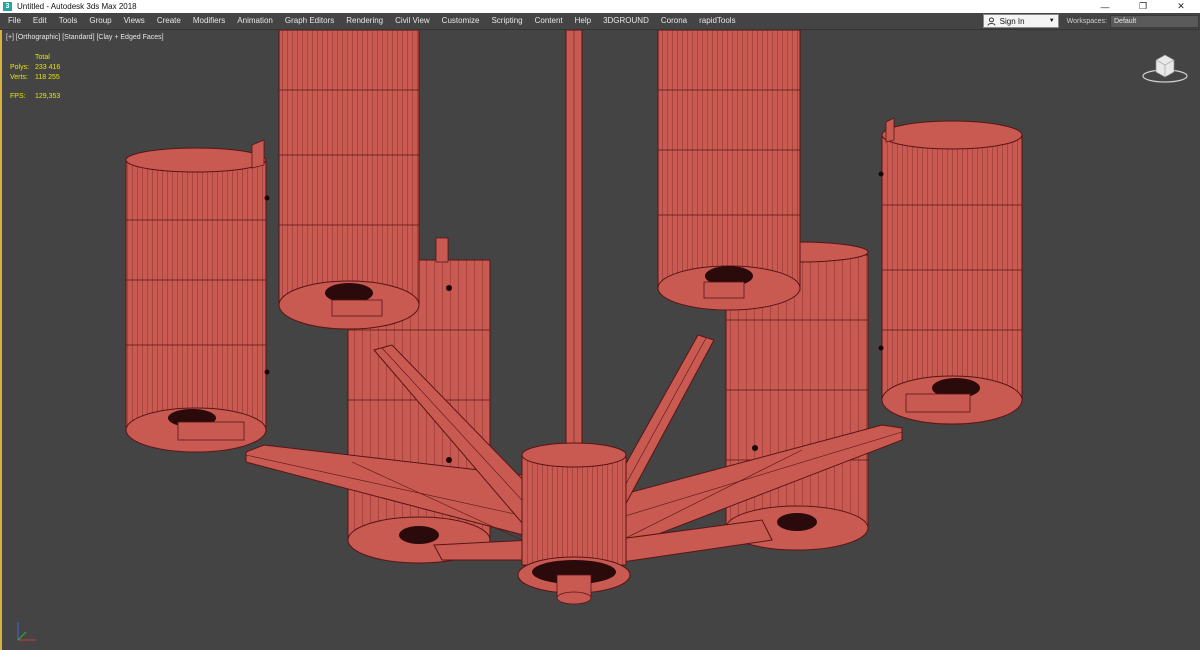  What do you see at coordinates (7, 6) in the screenshot?
I see `3ds-max-icon: 3` at bounding box center [7, 6].